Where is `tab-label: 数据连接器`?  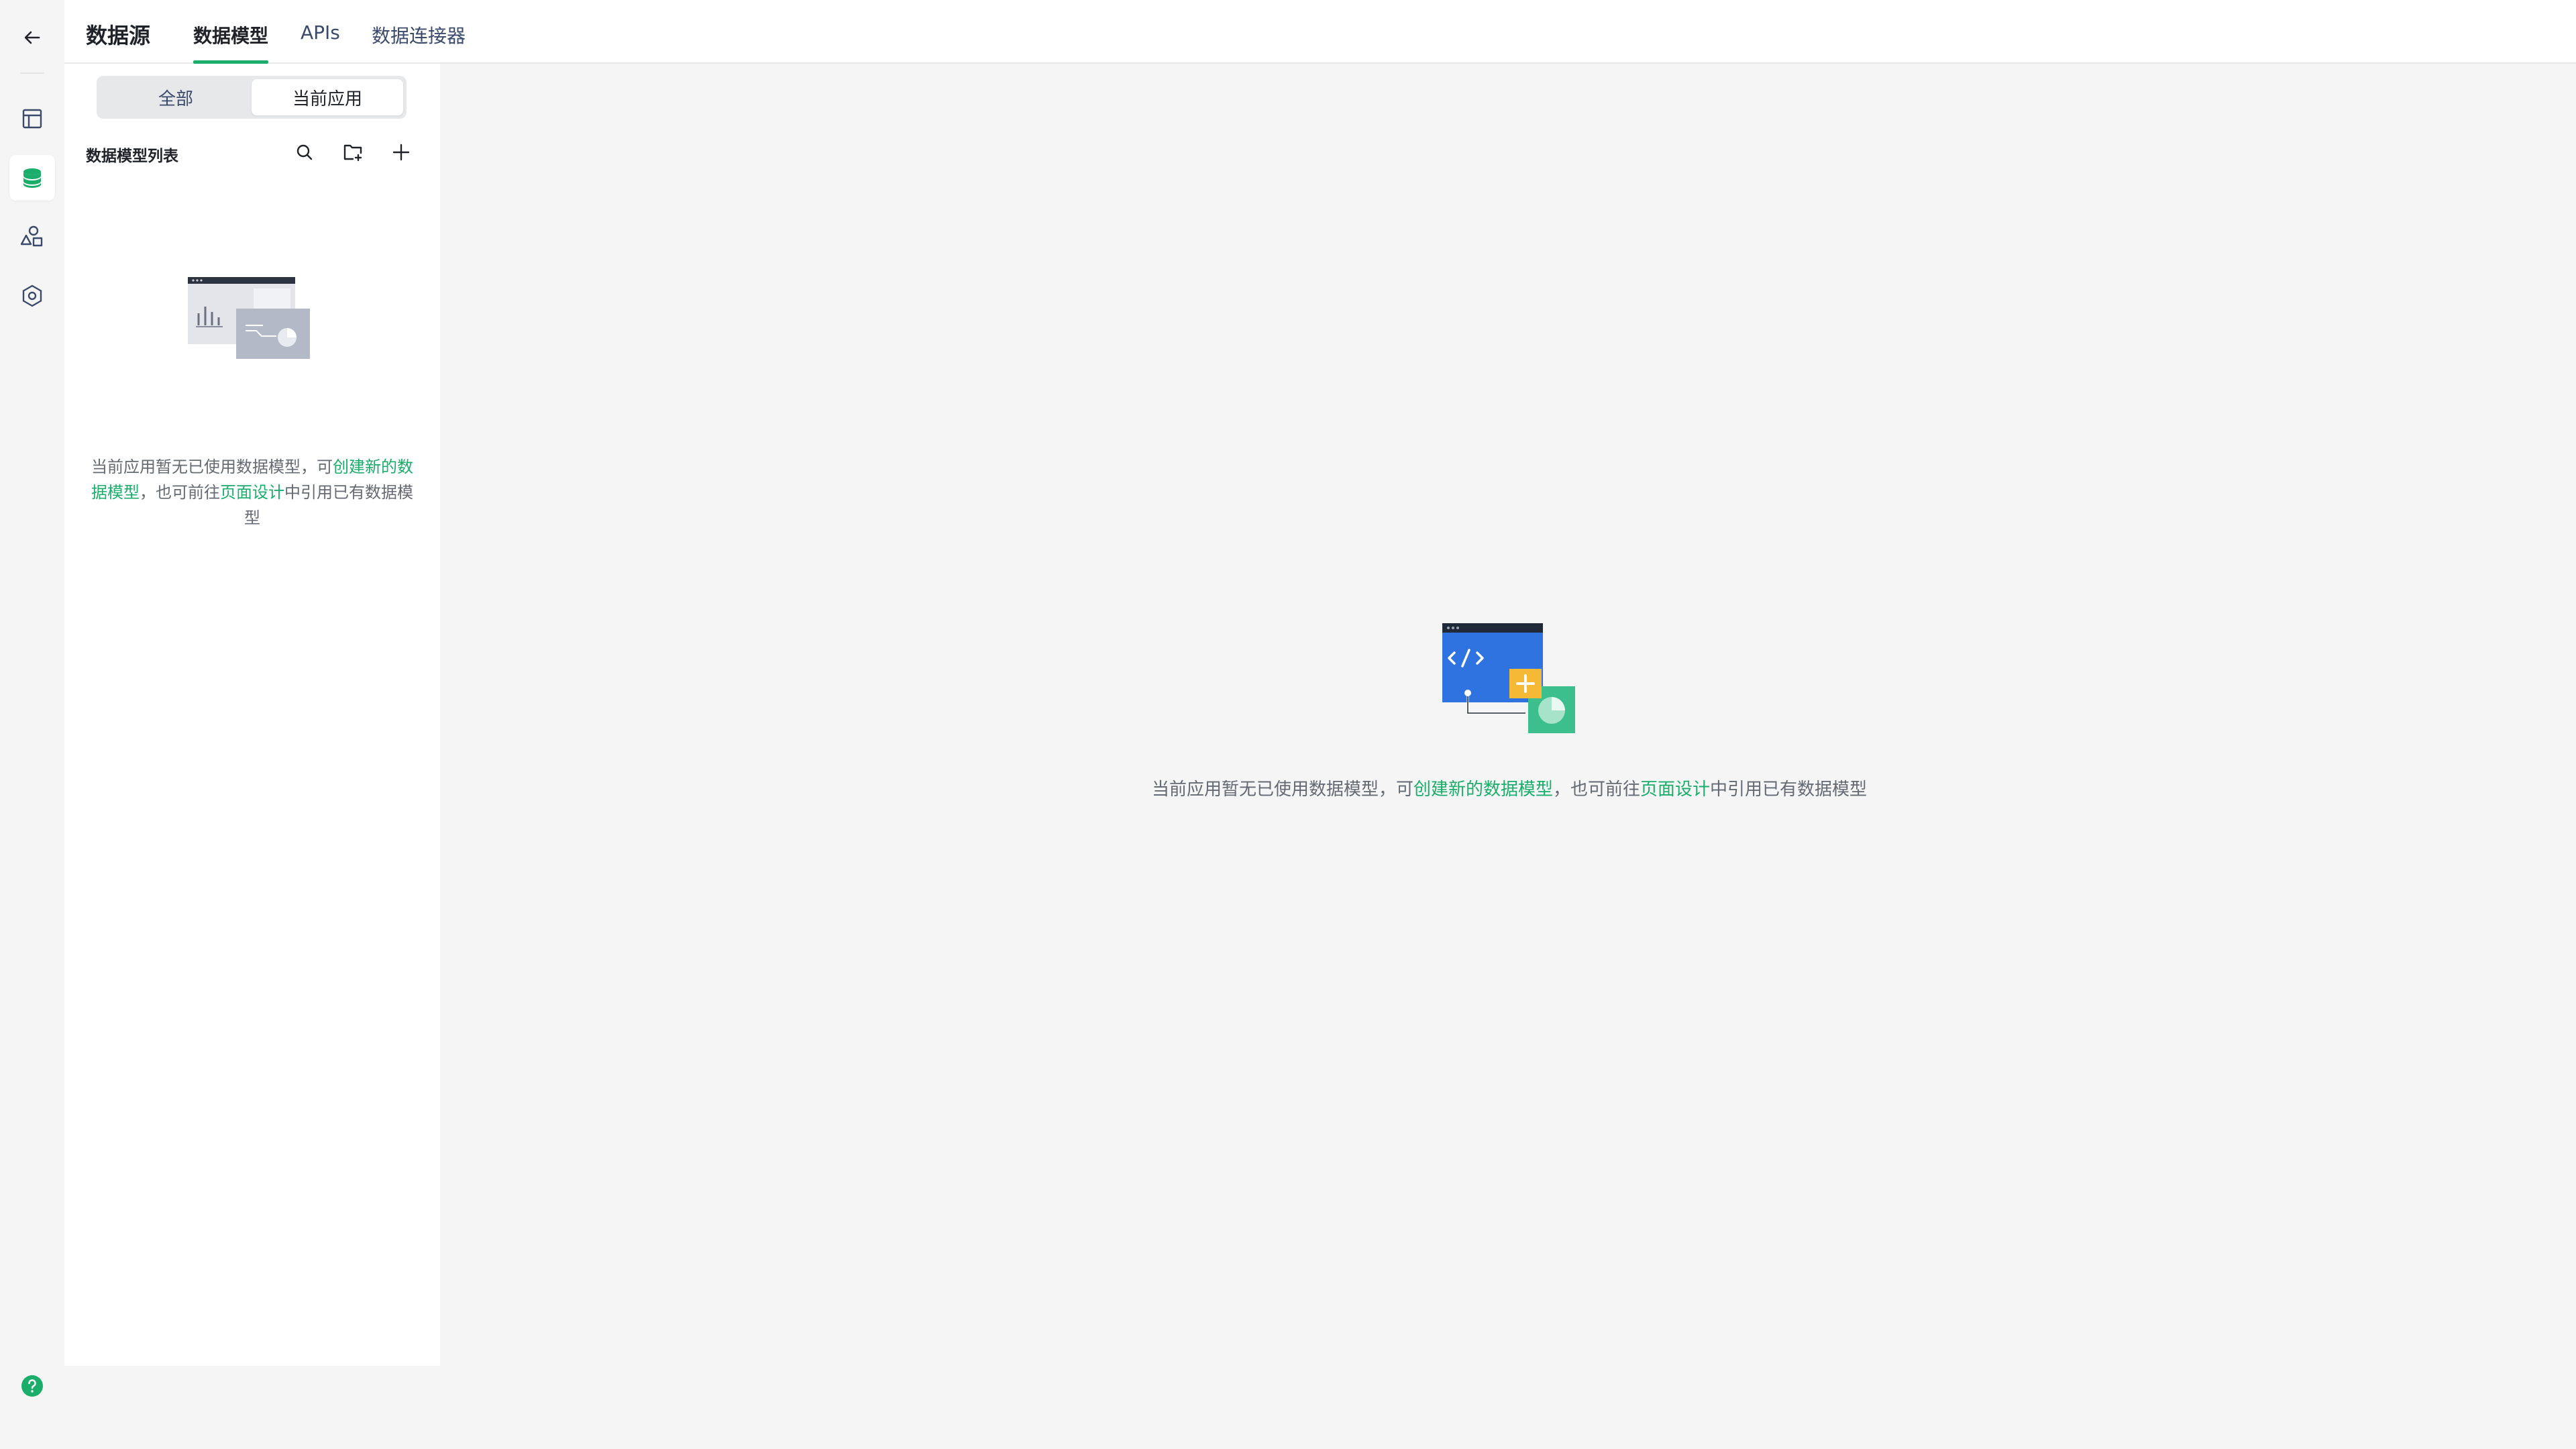 tab-label: 数据连接器 is located at coordinates (419, 36).